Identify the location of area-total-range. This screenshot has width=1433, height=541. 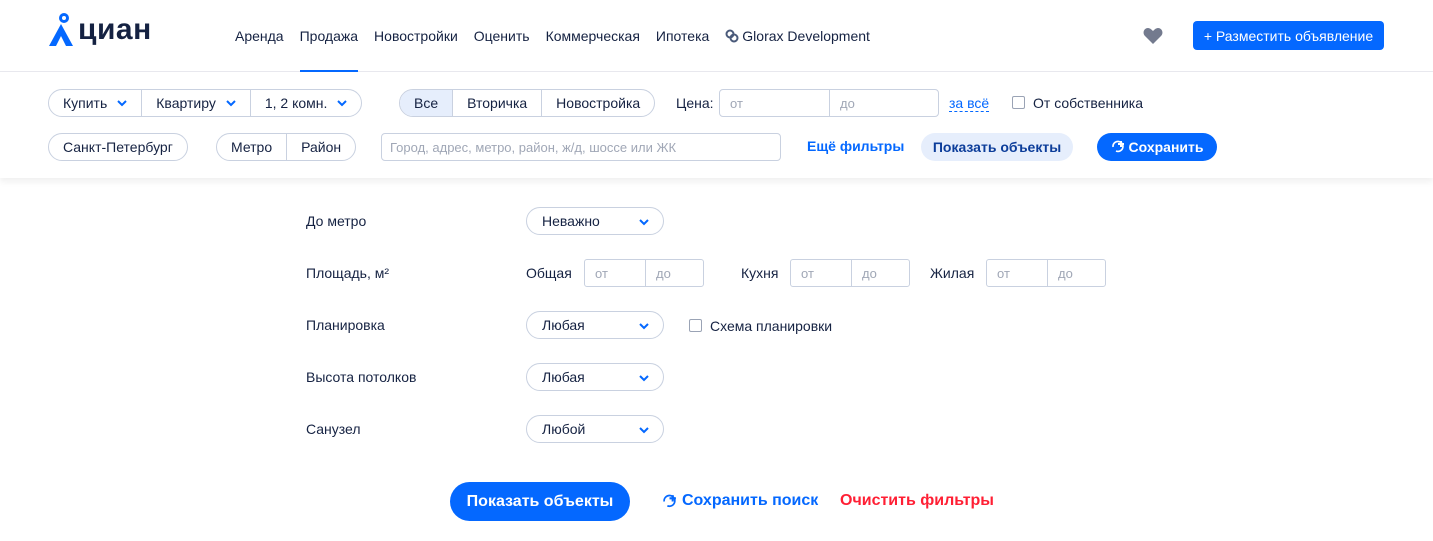
(644, 273).